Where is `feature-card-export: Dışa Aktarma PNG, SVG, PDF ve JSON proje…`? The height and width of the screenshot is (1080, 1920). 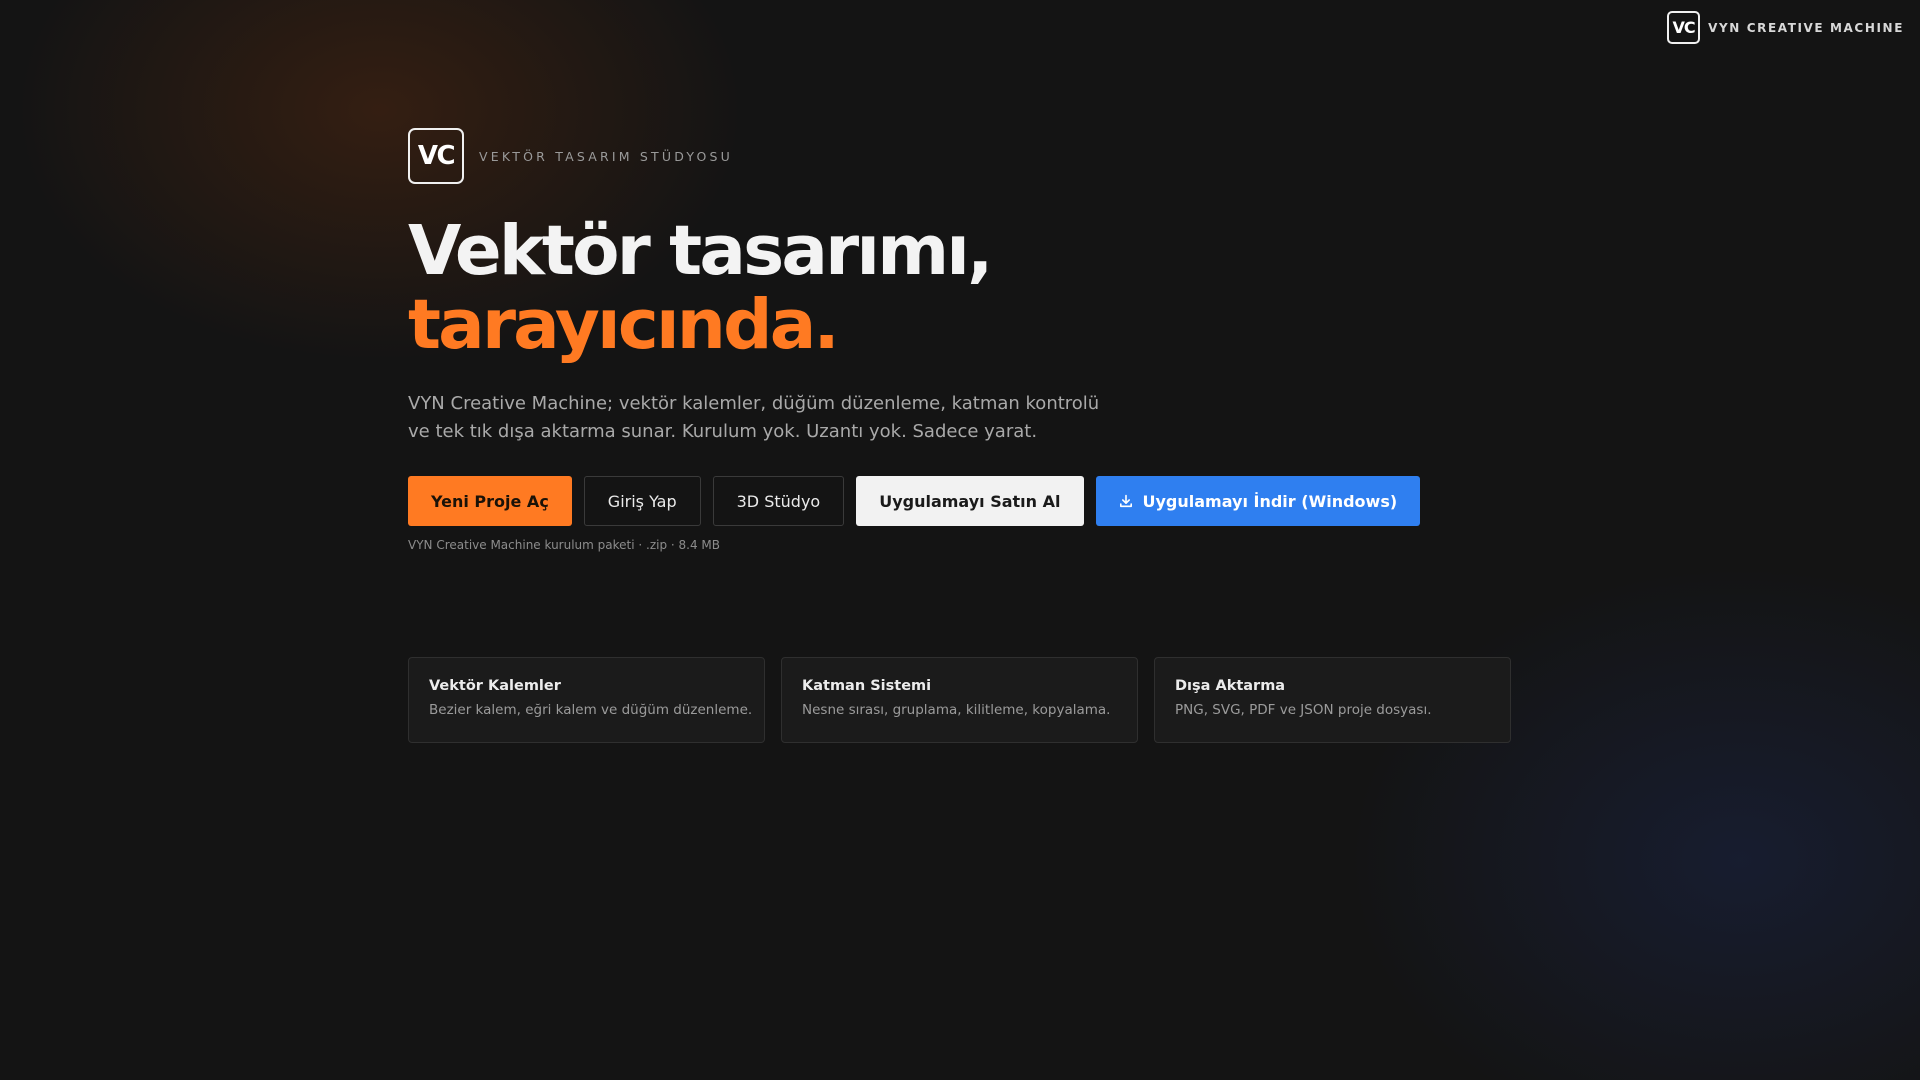
feature-card-export: Dışa Aktarma PNG, SVG, PDF ve JSON proje… is located at coordinates (1332, 700).